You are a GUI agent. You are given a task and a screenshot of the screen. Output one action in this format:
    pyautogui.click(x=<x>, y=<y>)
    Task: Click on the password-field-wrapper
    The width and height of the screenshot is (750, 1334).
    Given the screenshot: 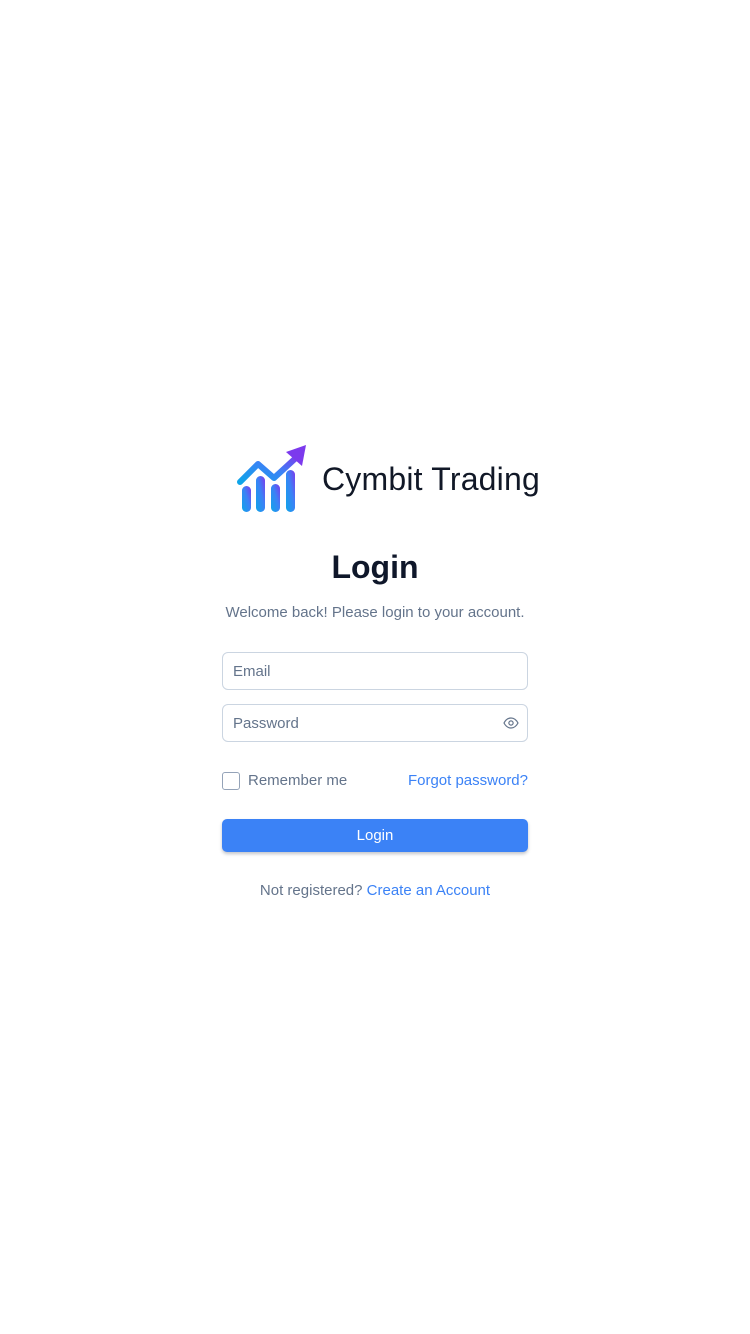 What is the action you would take?
    pyautogui.click(x=375, y=723)
    